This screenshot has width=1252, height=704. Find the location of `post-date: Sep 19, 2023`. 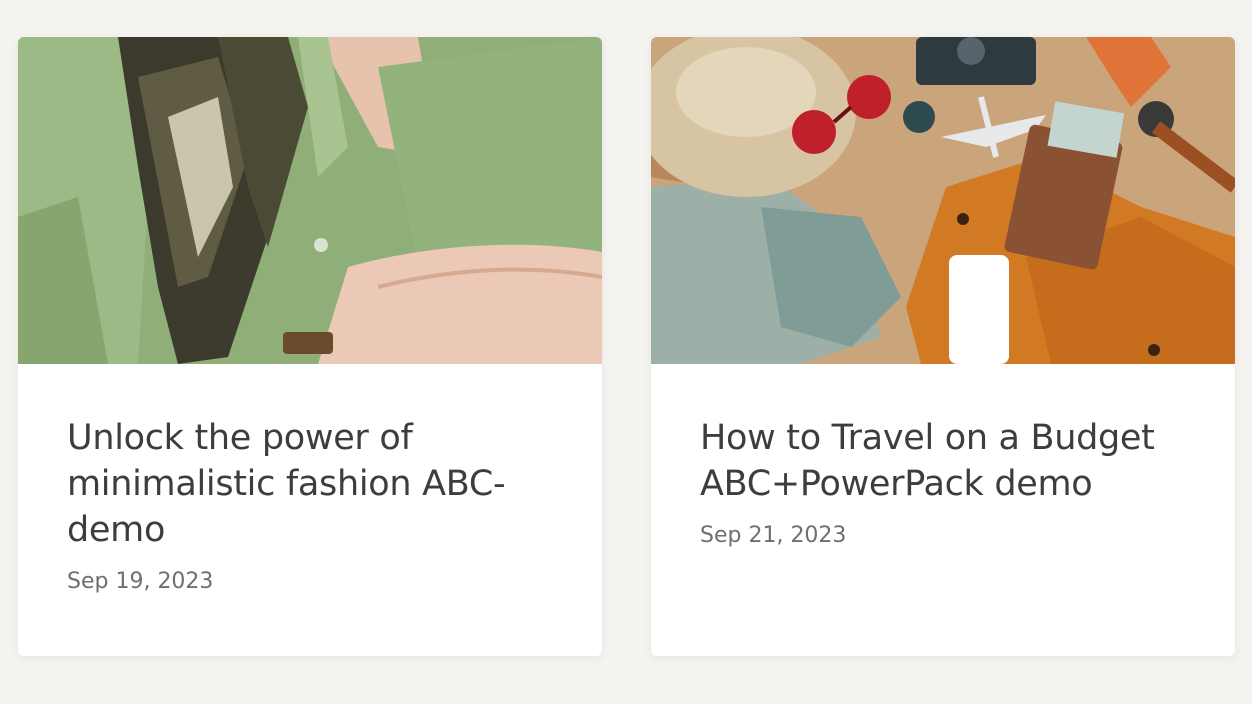

post-date: Sep 19, 2023 is located at coordinates (140, 581).